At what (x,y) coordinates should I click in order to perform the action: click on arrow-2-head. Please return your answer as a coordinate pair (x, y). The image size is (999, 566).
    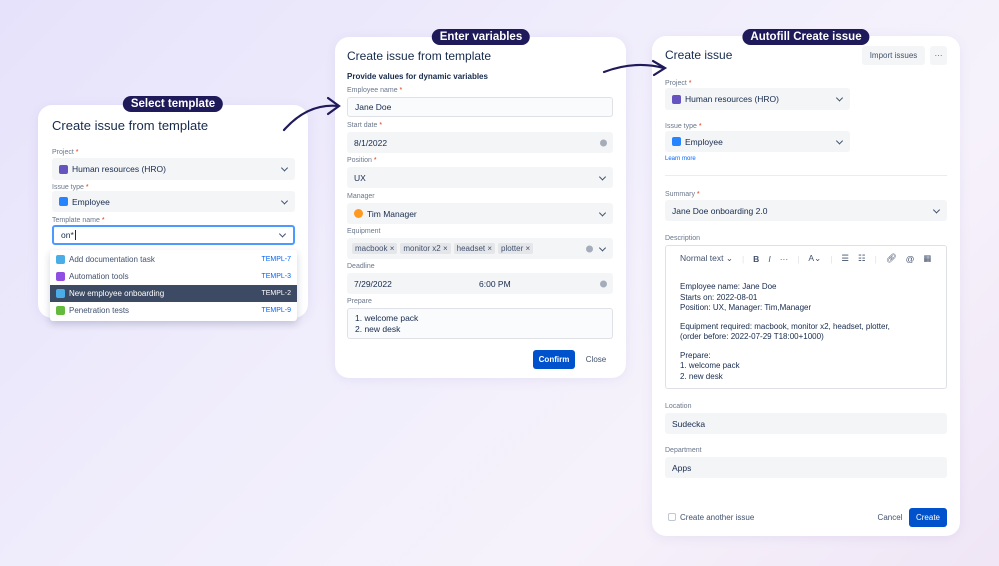
    Looking at the image, I should click on (659, 68).